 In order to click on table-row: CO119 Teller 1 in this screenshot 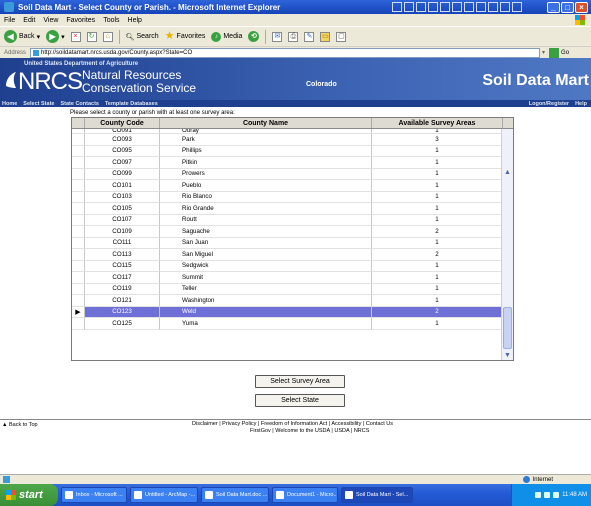, I will do `click(287, 289)`.